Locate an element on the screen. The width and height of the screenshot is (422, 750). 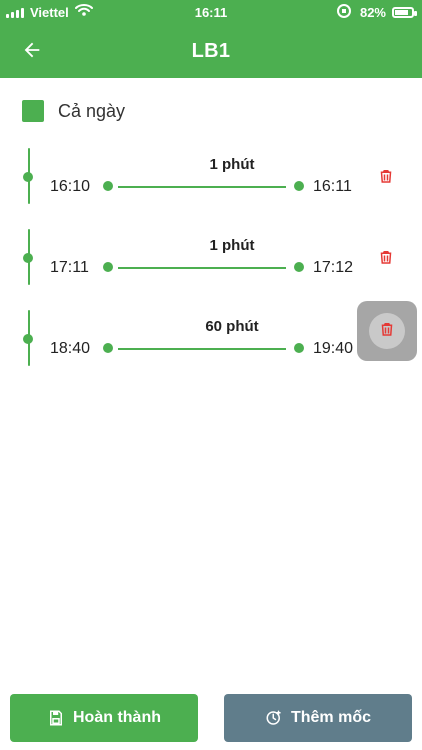
add-label: Thêm mốc is located at coordinates (330, 717).